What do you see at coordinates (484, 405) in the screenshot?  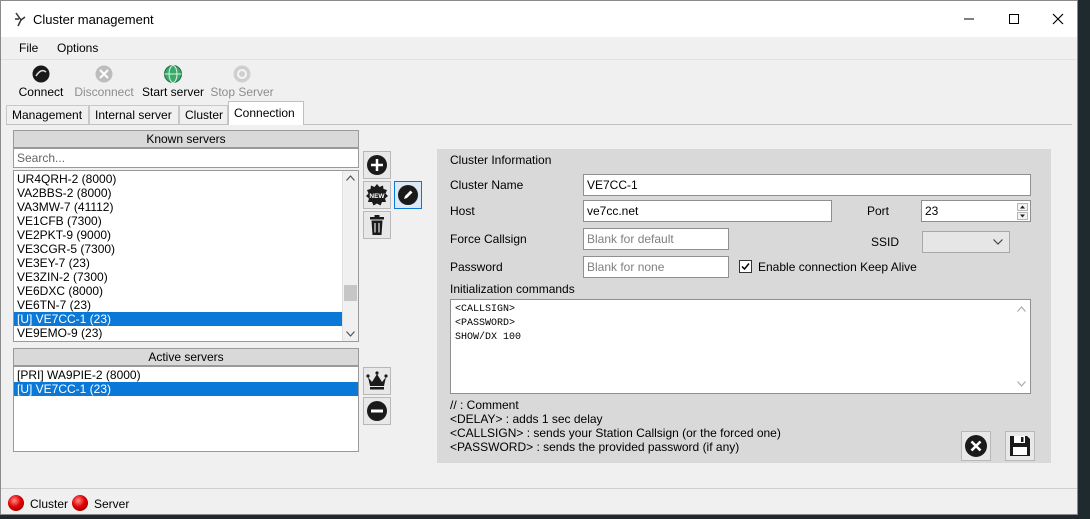 I see `hint-comment: // : Comment` at bounding box center [484, 405].